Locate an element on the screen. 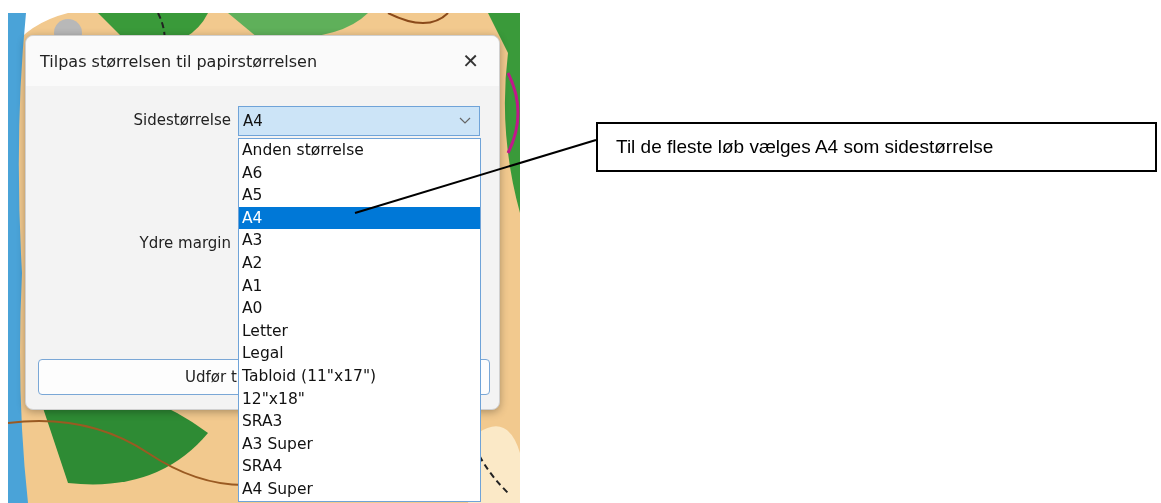 The height and width of the screenshot is (503, 1161). callout-text: Til de fleste løb vælges A4 som sidestørrelse is located at coordinates (805, 147).